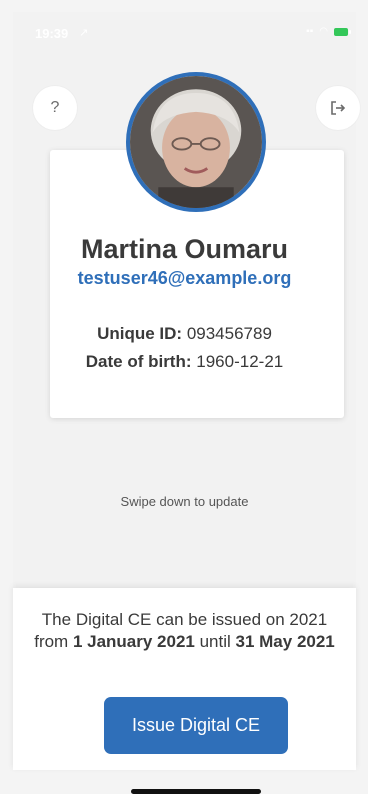 This screenshot has width=368, height=794. Describe the element at coordinates (184, 249) in the screenshot. I see `profile-name: Martina Oumaru` at that location.